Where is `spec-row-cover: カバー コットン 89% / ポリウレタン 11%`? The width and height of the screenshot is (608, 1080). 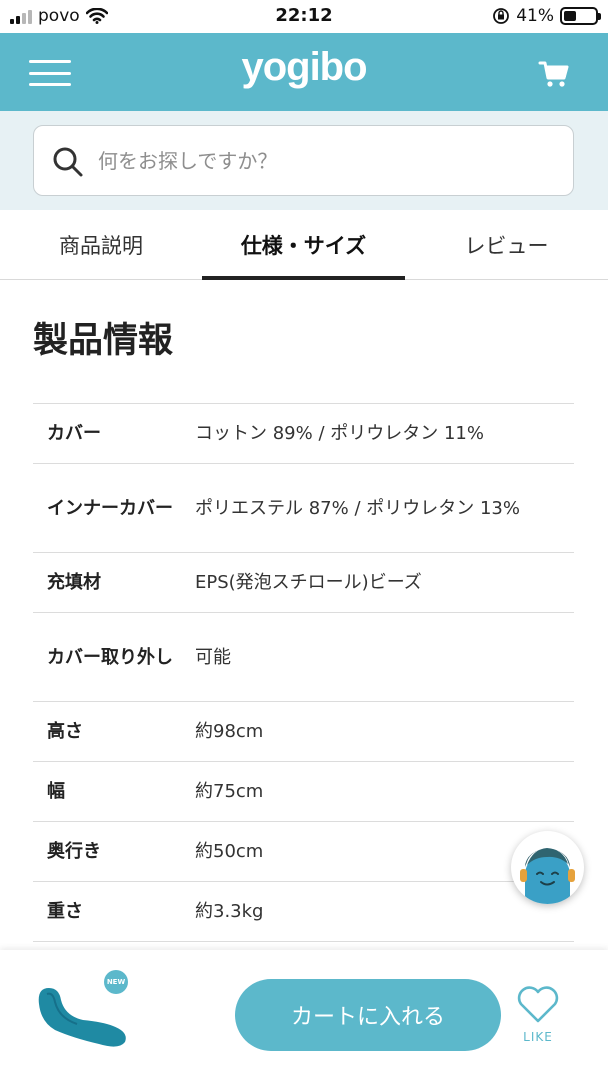 spec-row-cover: カバー コットン 89% / ポリウレタン 11% is located at coordinates (303, 434).